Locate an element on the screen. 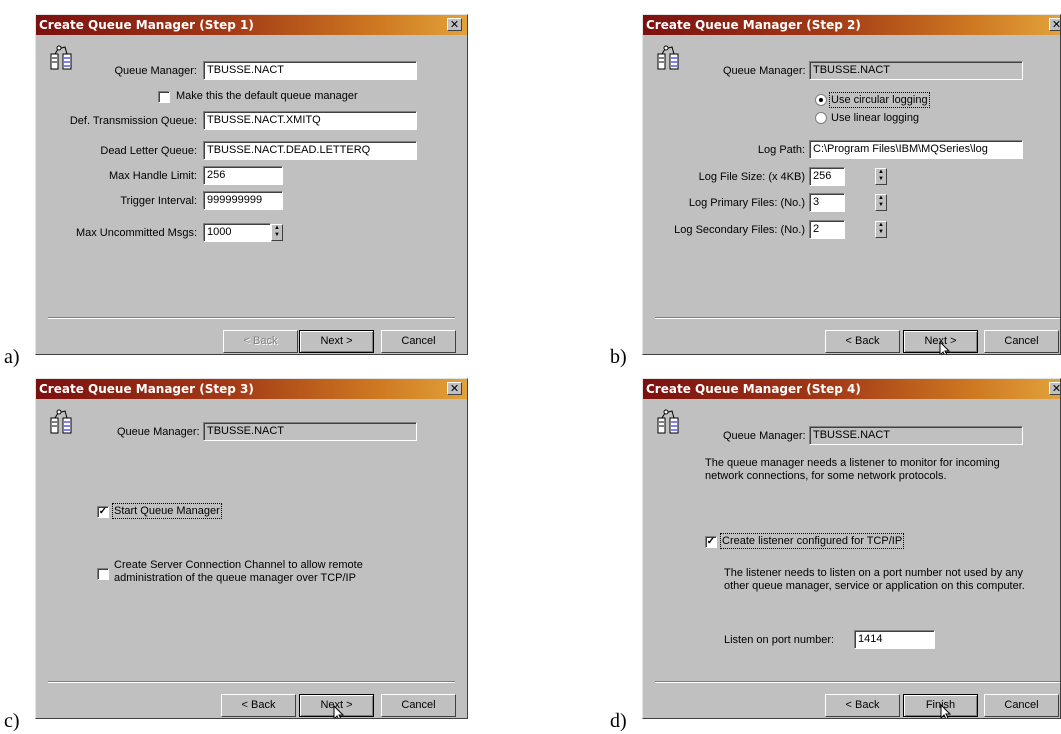  listener-label: Create listener configured for TCP/IP is located at coordinates (812, 541).